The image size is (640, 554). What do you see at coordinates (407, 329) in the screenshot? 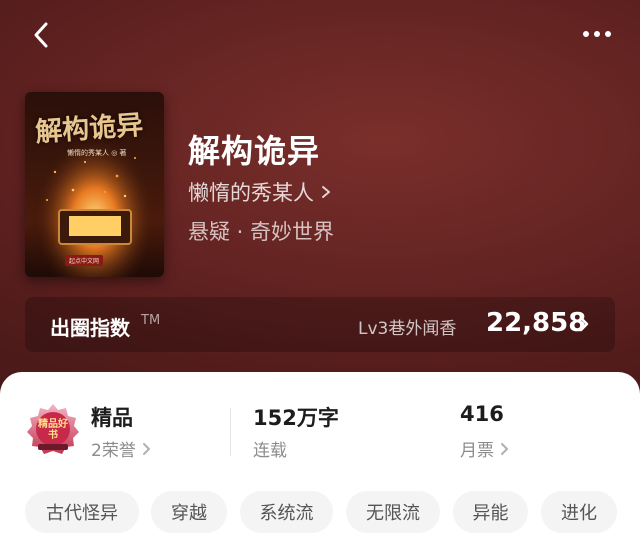
I see `fame-level: Lv3巷外闻香` at bounding box center [407, 329].